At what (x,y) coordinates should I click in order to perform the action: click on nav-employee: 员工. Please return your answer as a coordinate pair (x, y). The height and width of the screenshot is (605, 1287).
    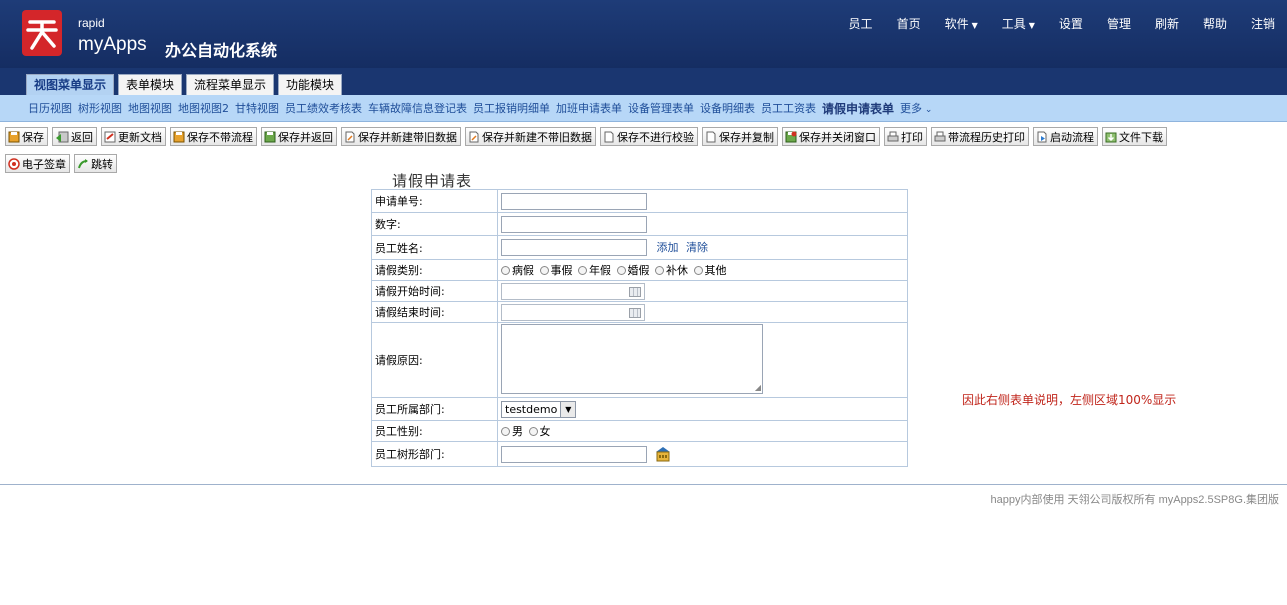
    Looking at the image, I should click on (861, 23).